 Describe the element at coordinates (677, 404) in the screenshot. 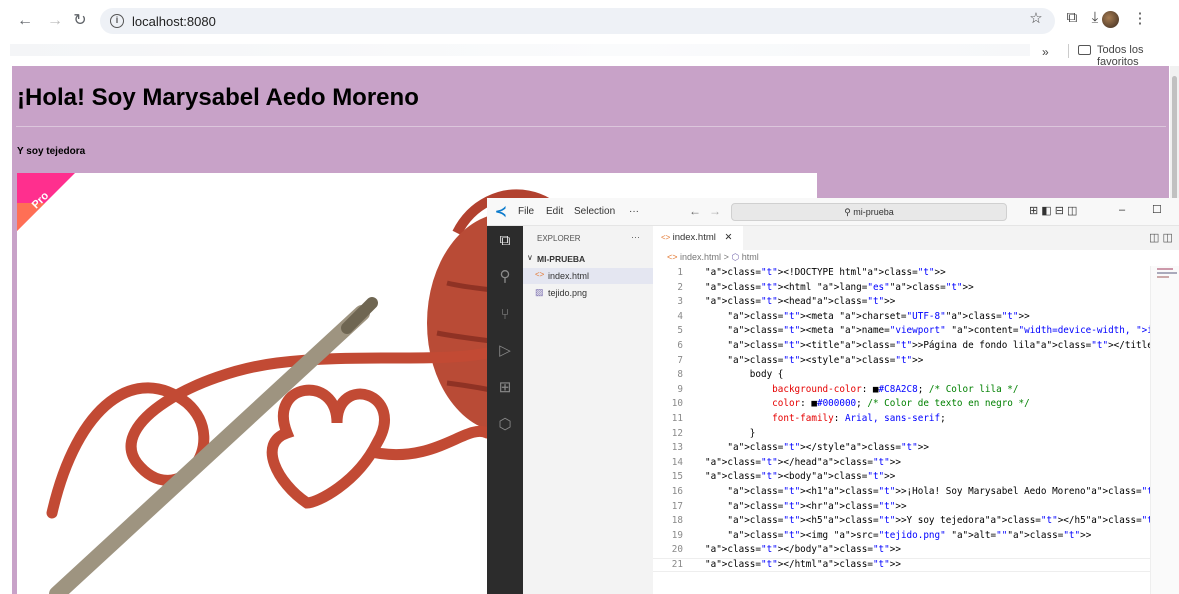

I see `line-number: 10` at that location.